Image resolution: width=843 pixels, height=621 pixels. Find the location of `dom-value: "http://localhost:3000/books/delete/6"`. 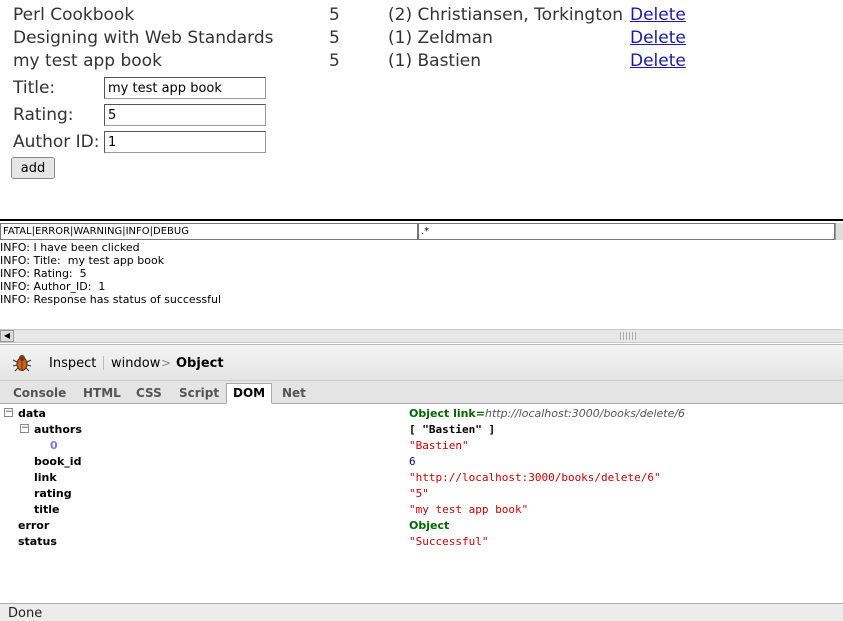

dom-value: "http://localhost:3000/books/delete/6" is located at coordinates (535, 477).